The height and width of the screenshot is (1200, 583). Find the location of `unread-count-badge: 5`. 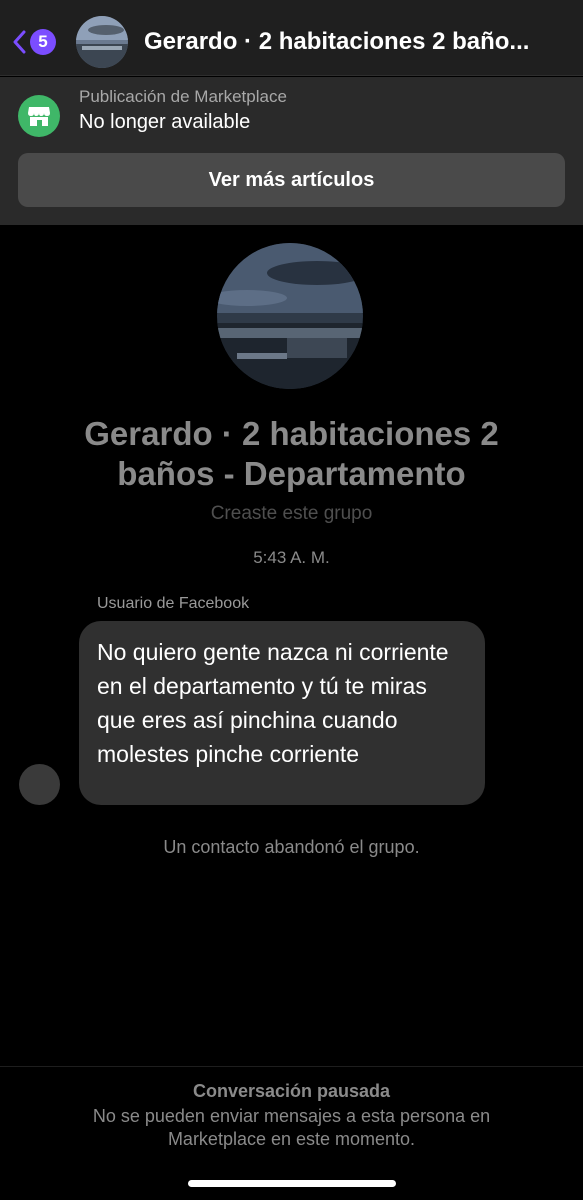

unread-count-badge: 5 is located at coordinates (43, 42).